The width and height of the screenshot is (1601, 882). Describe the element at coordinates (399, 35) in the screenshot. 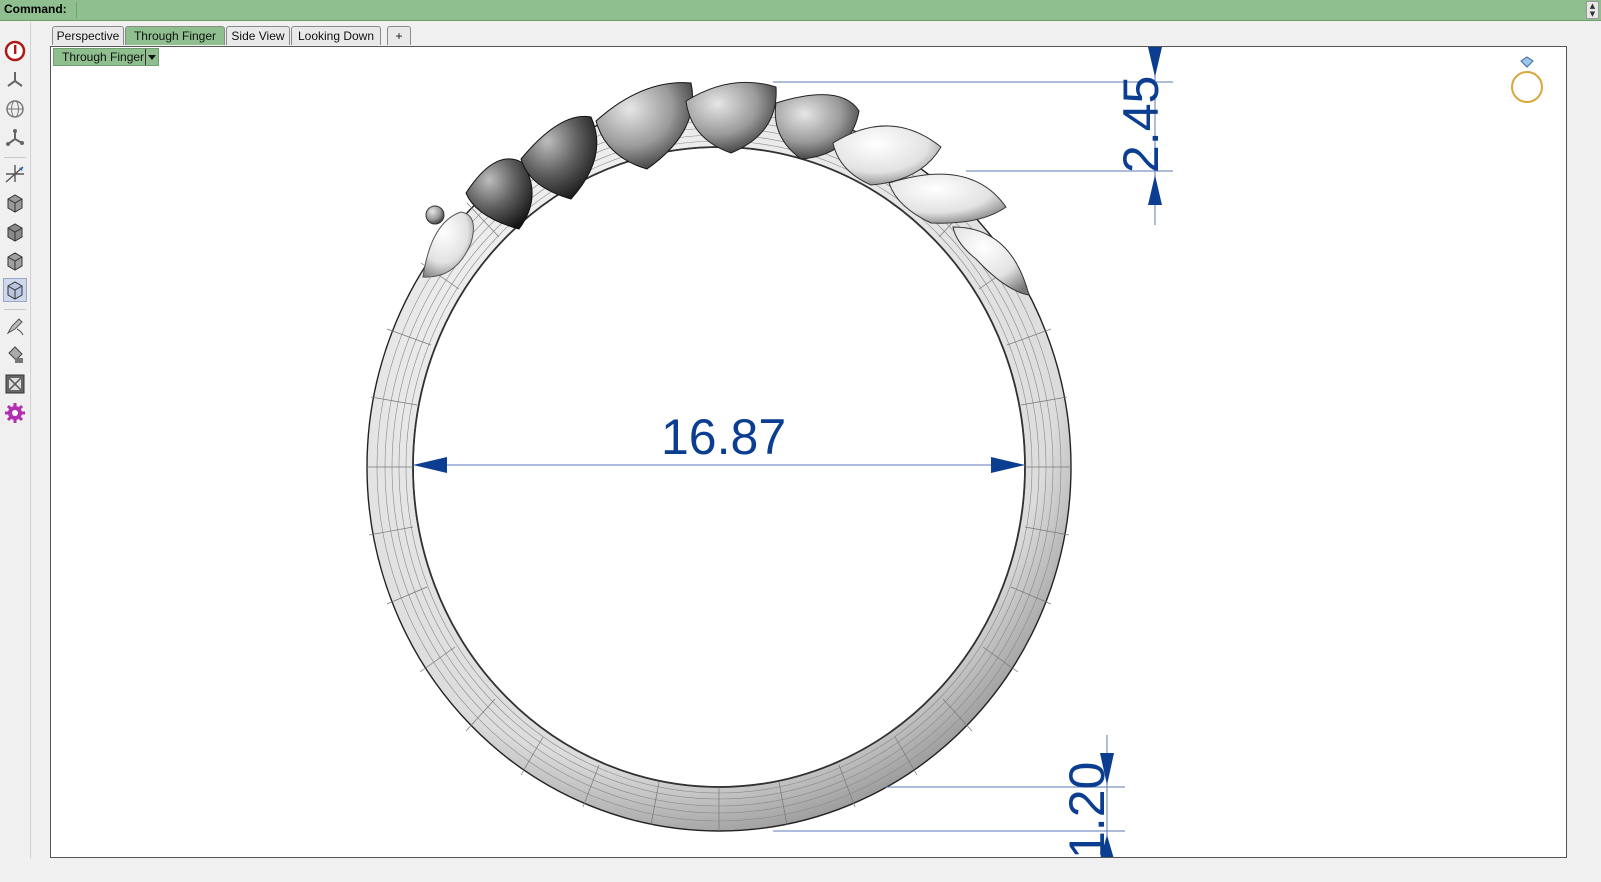

I see `add-tab-button: +` at that location.